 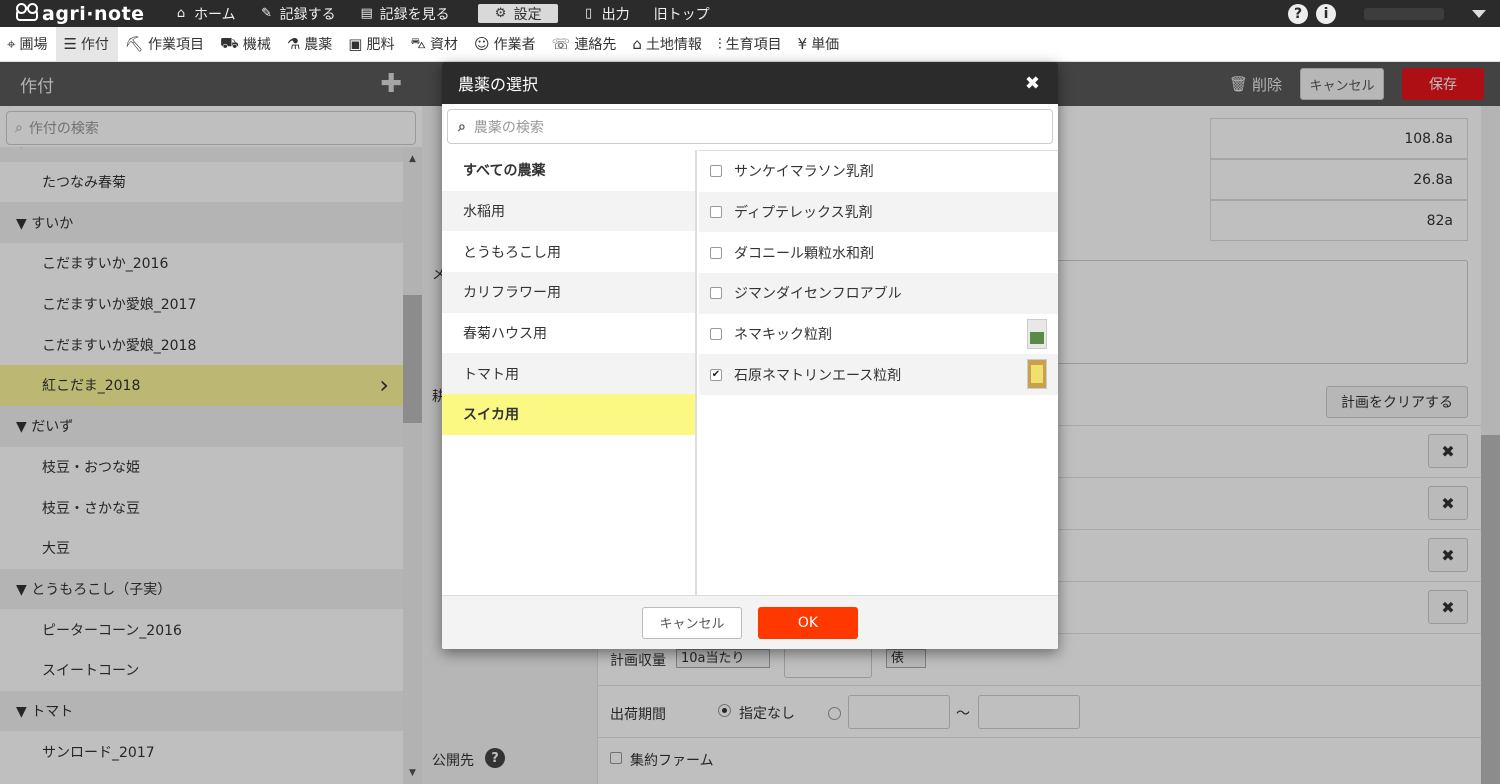 I want to click on file-icon: ▯, so click(x=589, y=13).